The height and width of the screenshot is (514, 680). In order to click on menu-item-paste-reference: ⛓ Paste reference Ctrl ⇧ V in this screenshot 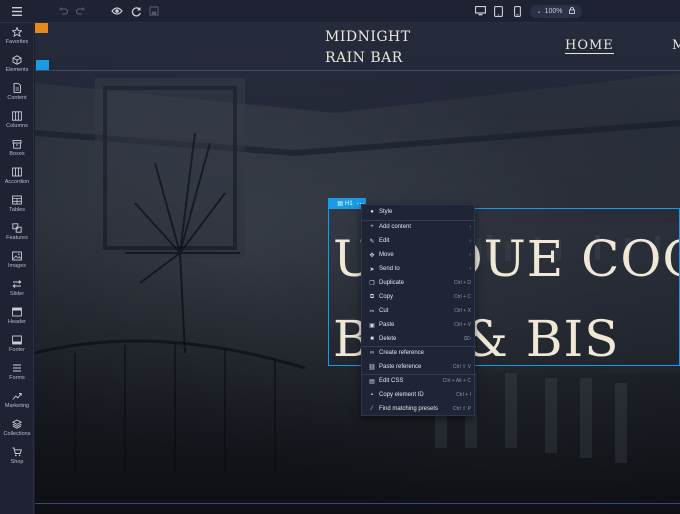, I will do `click(419, 367)`.